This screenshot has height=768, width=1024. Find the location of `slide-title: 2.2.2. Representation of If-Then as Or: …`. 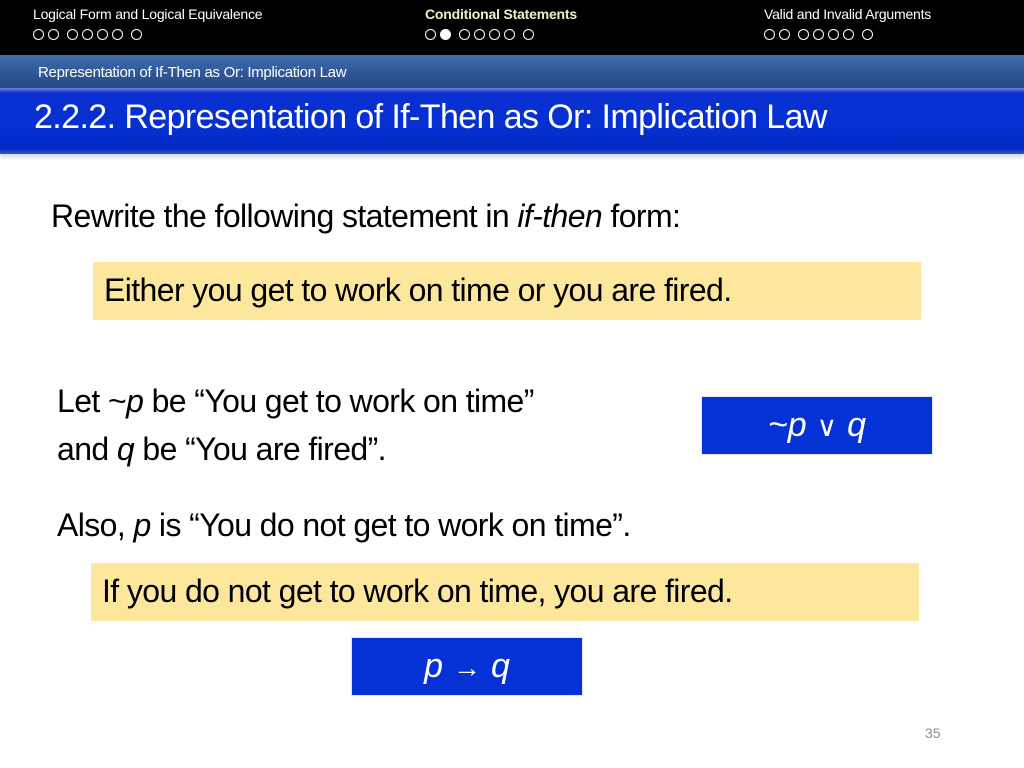

slide-title: 2.2.2. Representation of If-Then as Or: … is located at coordinates (430, 117).